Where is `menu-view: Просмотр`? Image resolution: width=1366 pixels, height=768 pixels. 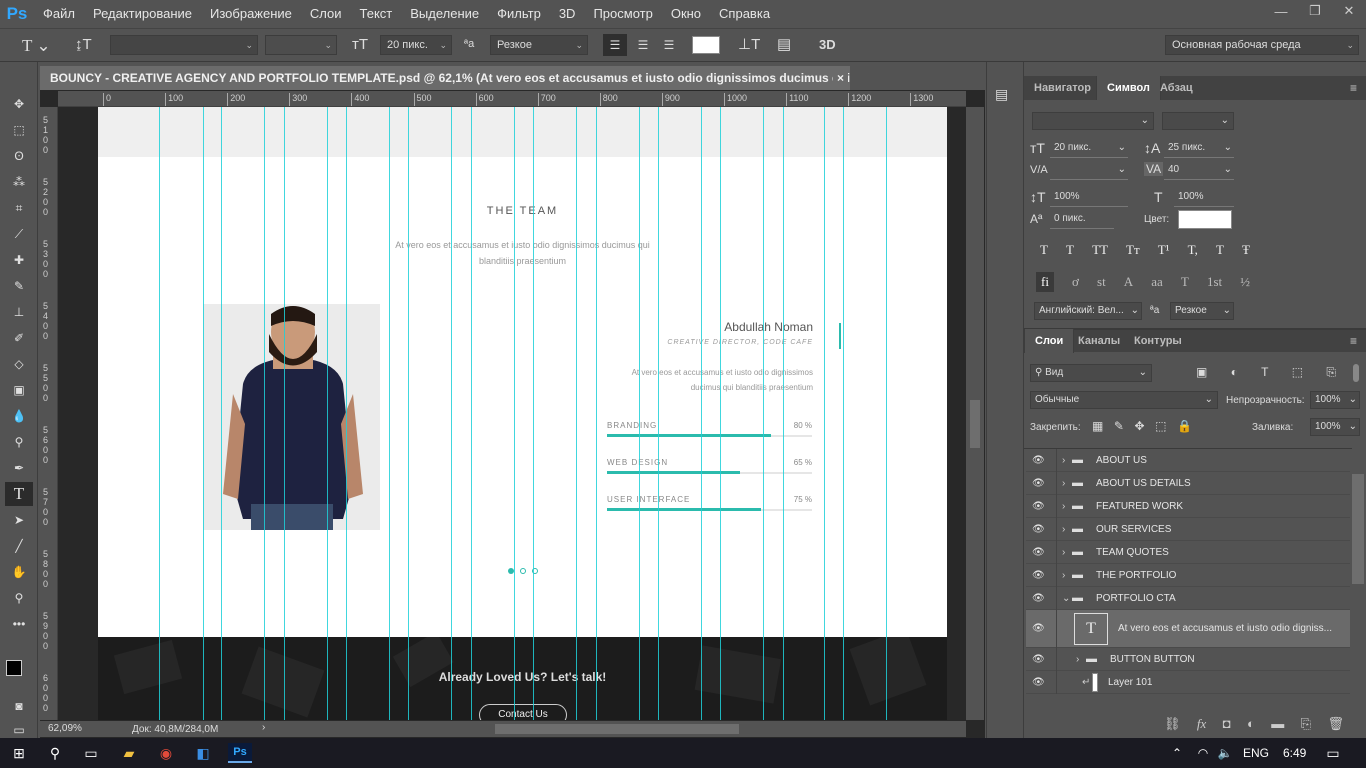 menu-view: Просмотр is located at coordinates (622, 14).